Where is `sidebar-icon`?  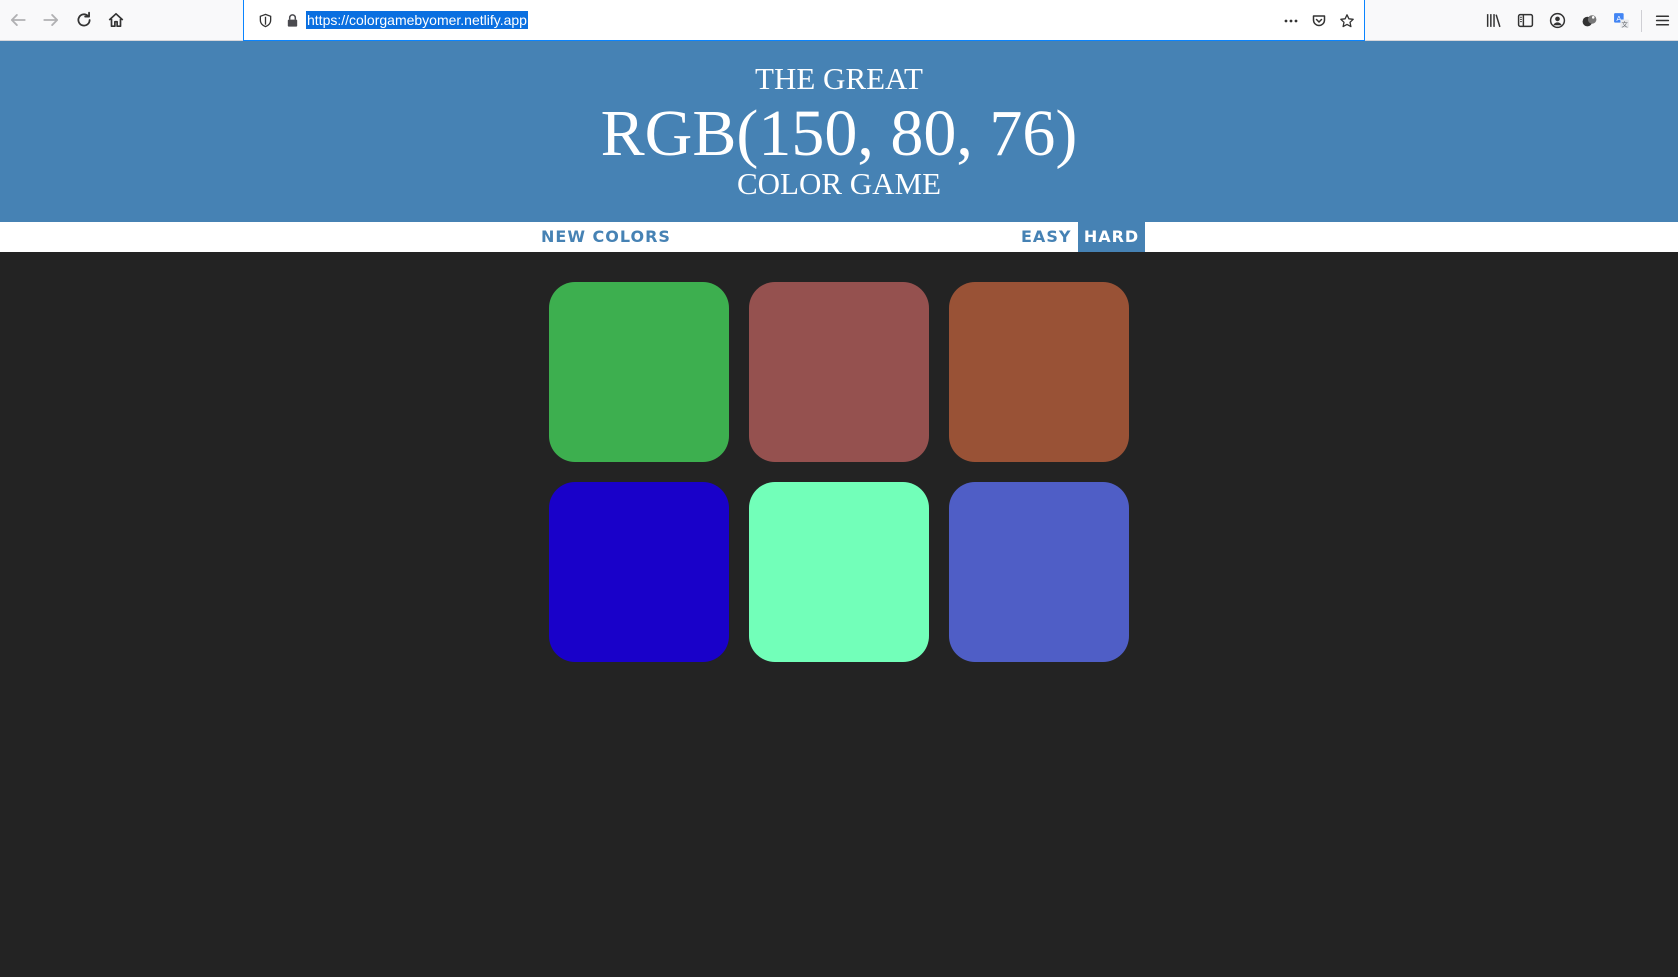 sidebar-icon is located at coordinates (1525, 20).